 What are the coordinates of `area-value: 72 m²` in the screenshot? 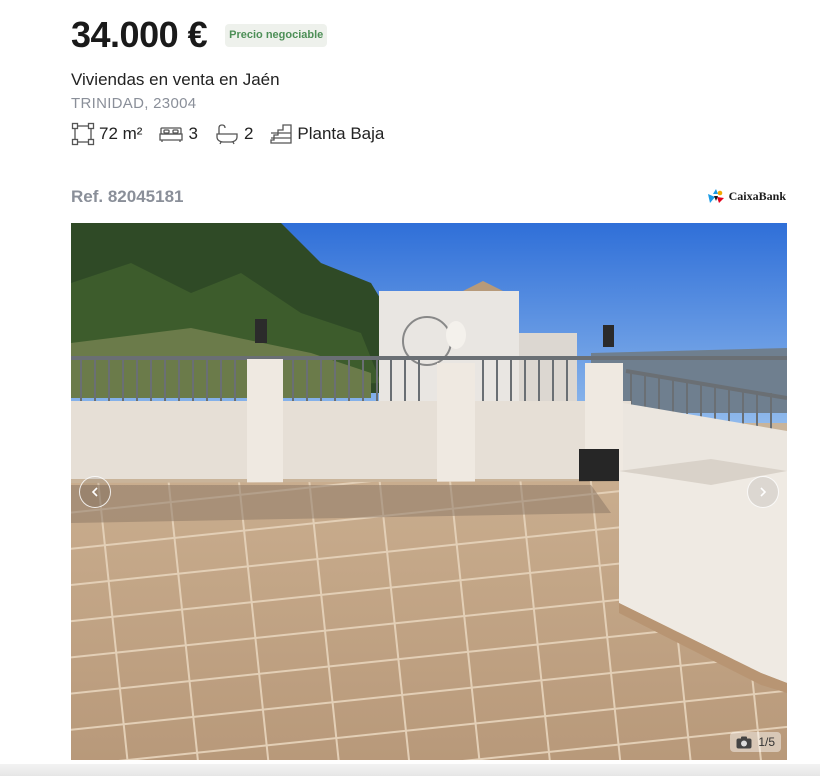 It's located at (121, 133).